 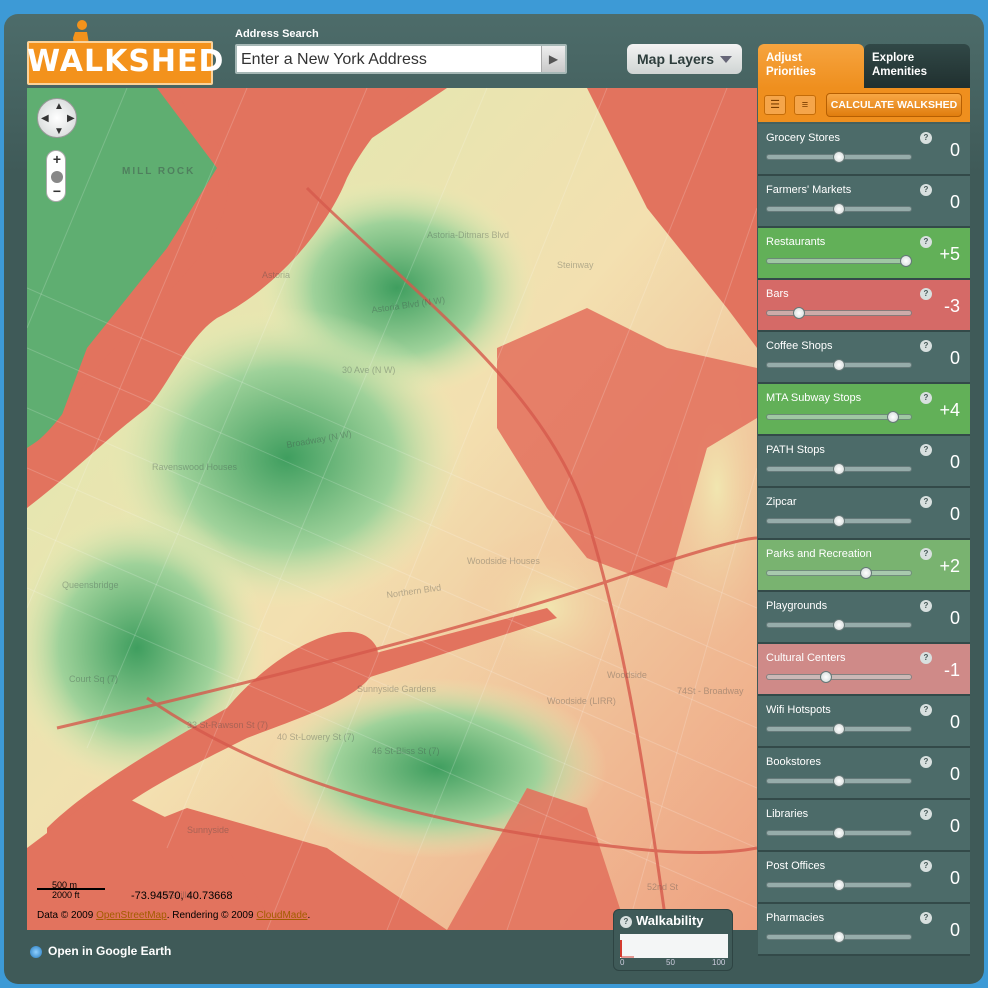 What do you see at coordinates (864, 202) in the screenshot?
I see `priority-row: Farmers' Markets? 0` at bounding box center [864, 202].